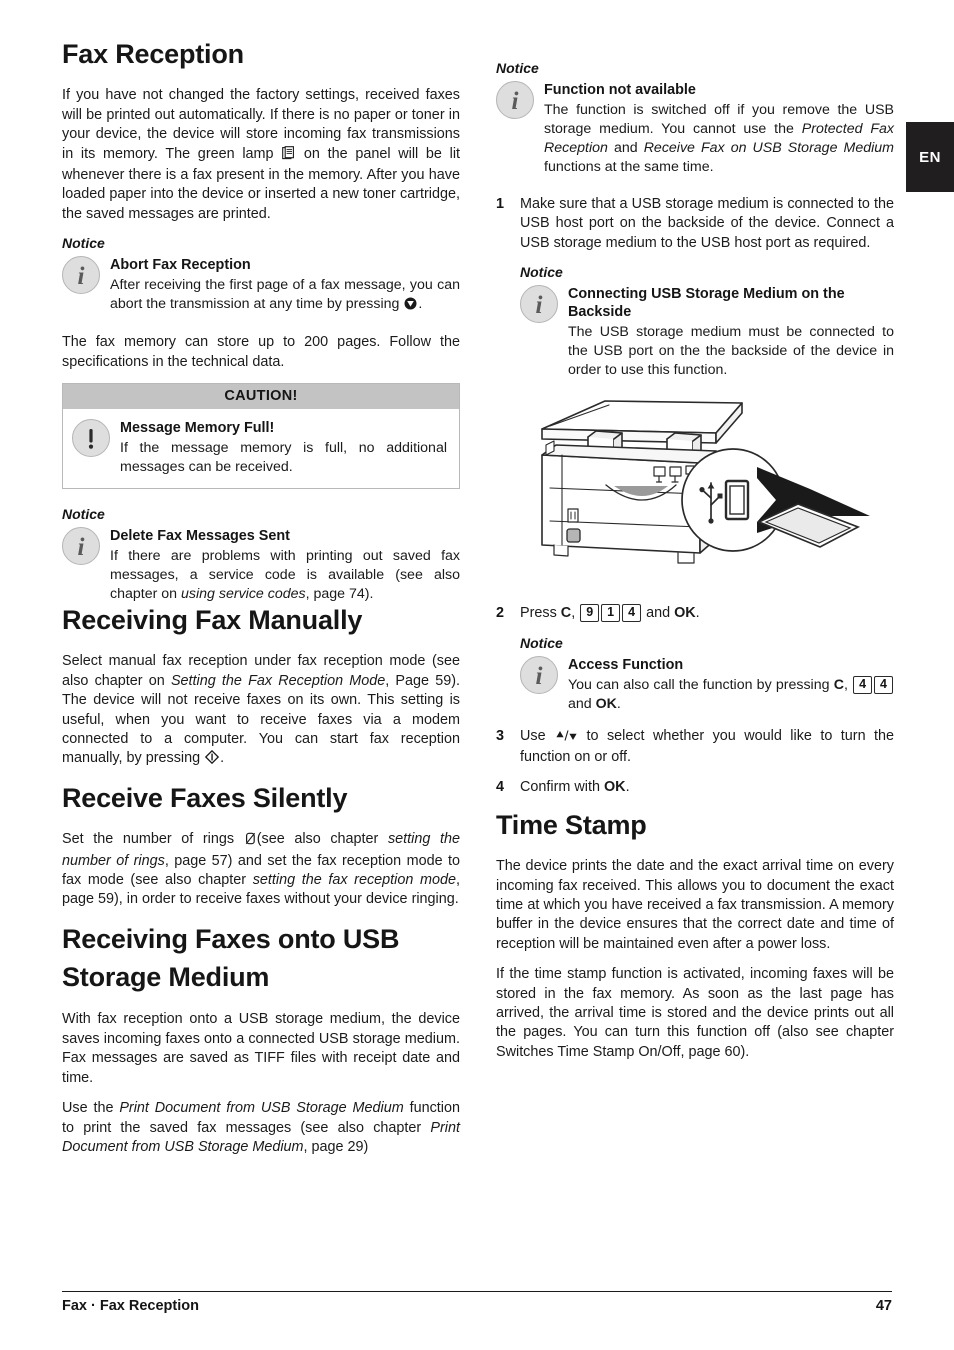 The height and width of the screenshot is (1350, 954). Describe the element at coordinates (197, 428) in the screenshot. I see `caution-title: Message Memory Full!` at that location.